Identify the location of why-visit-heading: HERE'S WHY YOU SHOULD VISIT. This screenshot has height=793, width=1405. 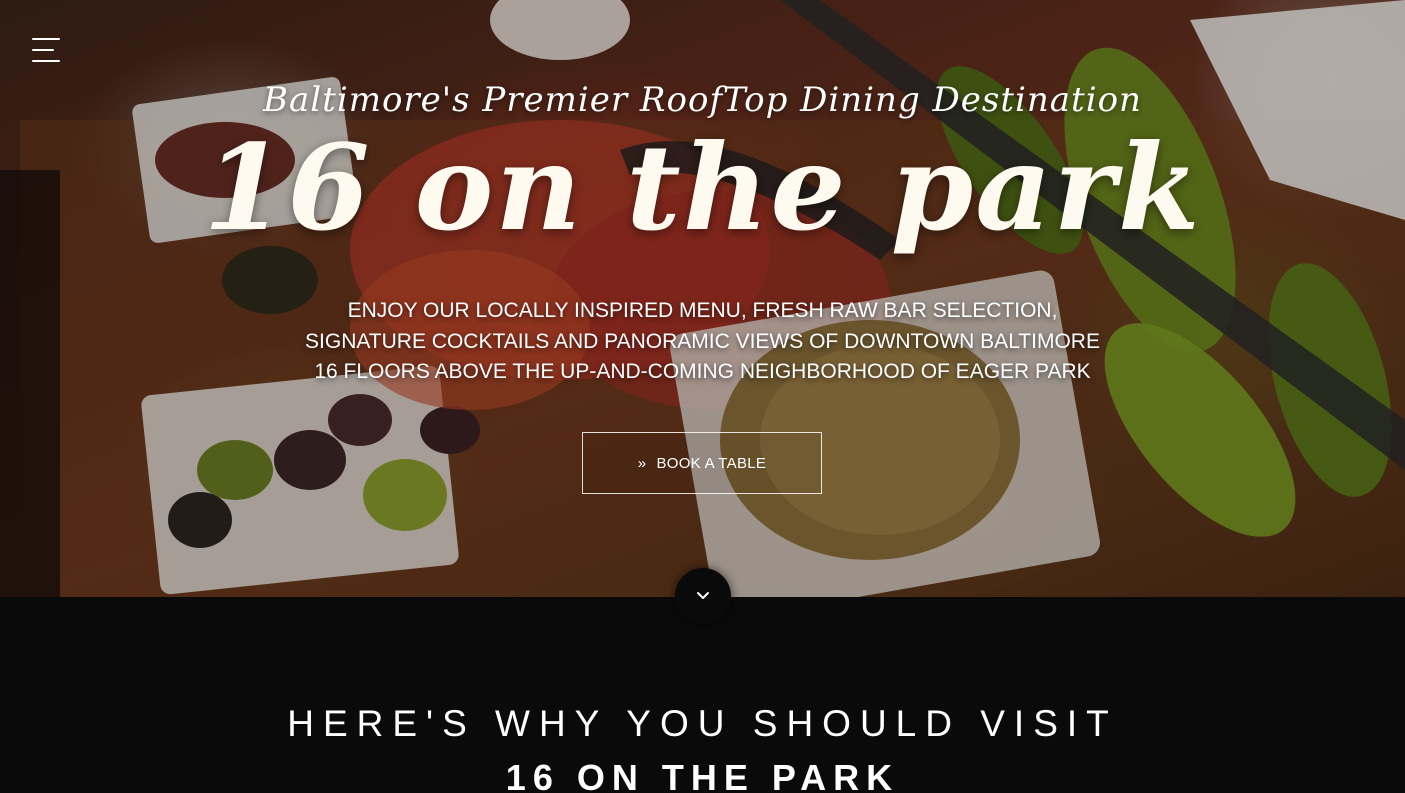
(702, 723).